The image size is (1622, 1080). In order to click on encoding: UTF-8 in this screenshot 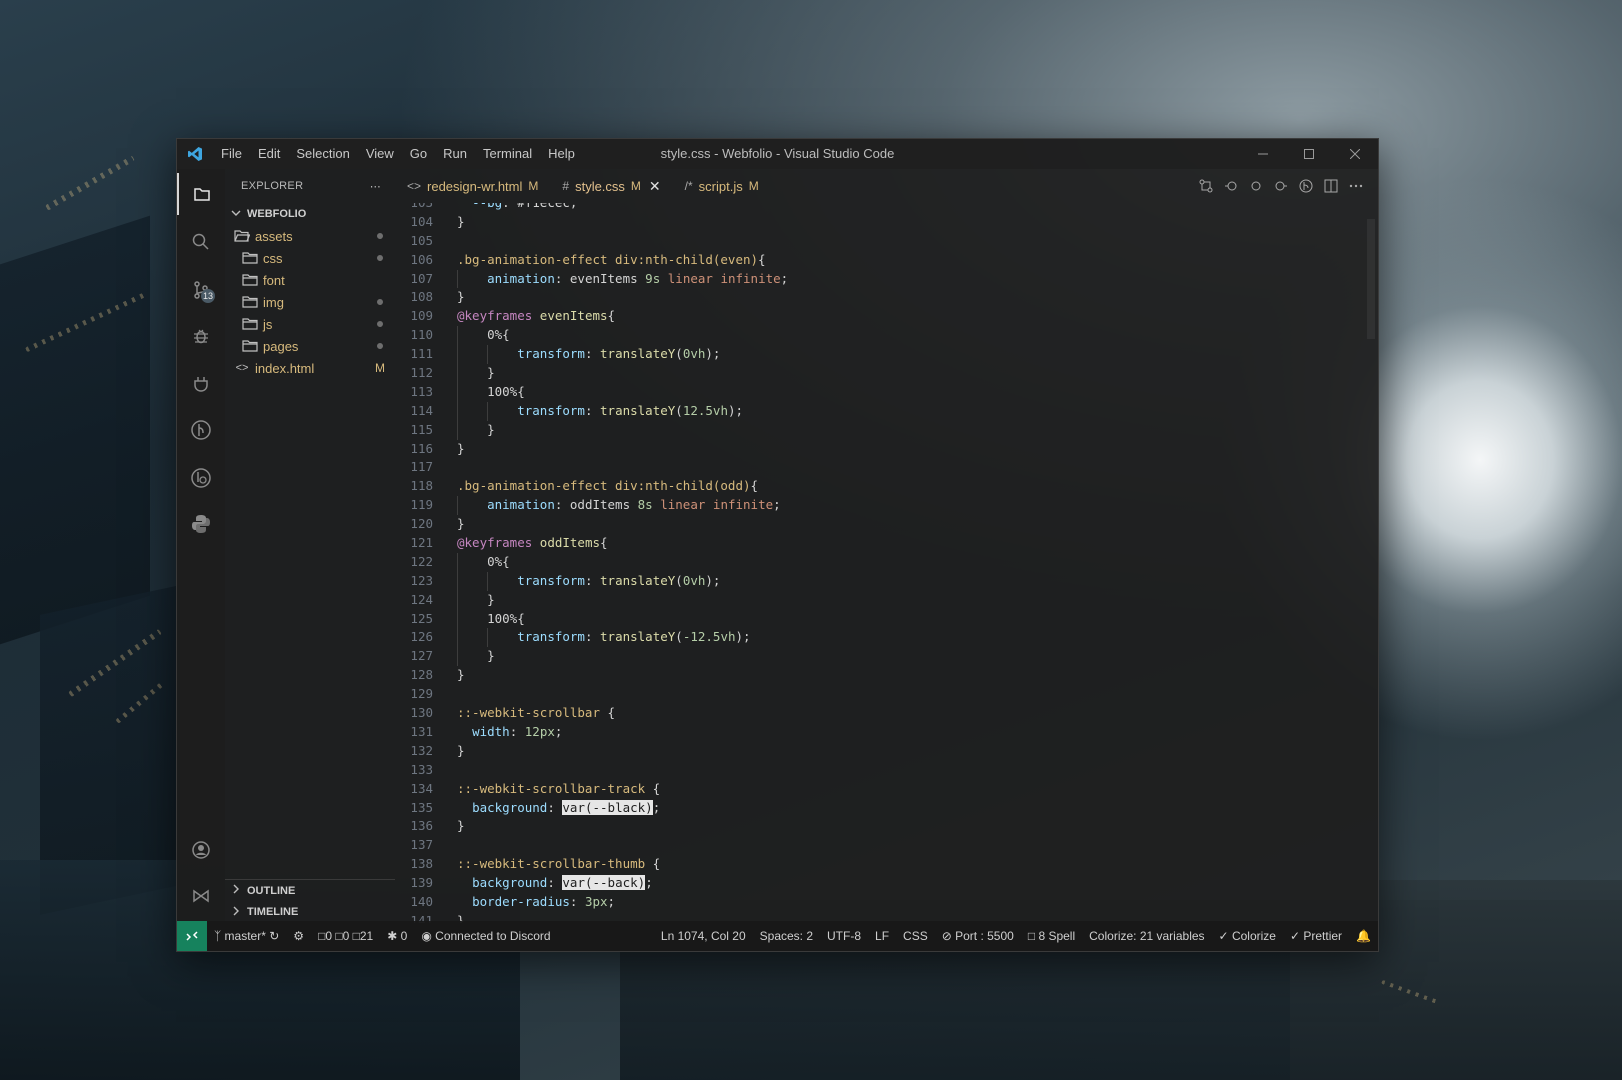, I will do `click(844, 936)`.